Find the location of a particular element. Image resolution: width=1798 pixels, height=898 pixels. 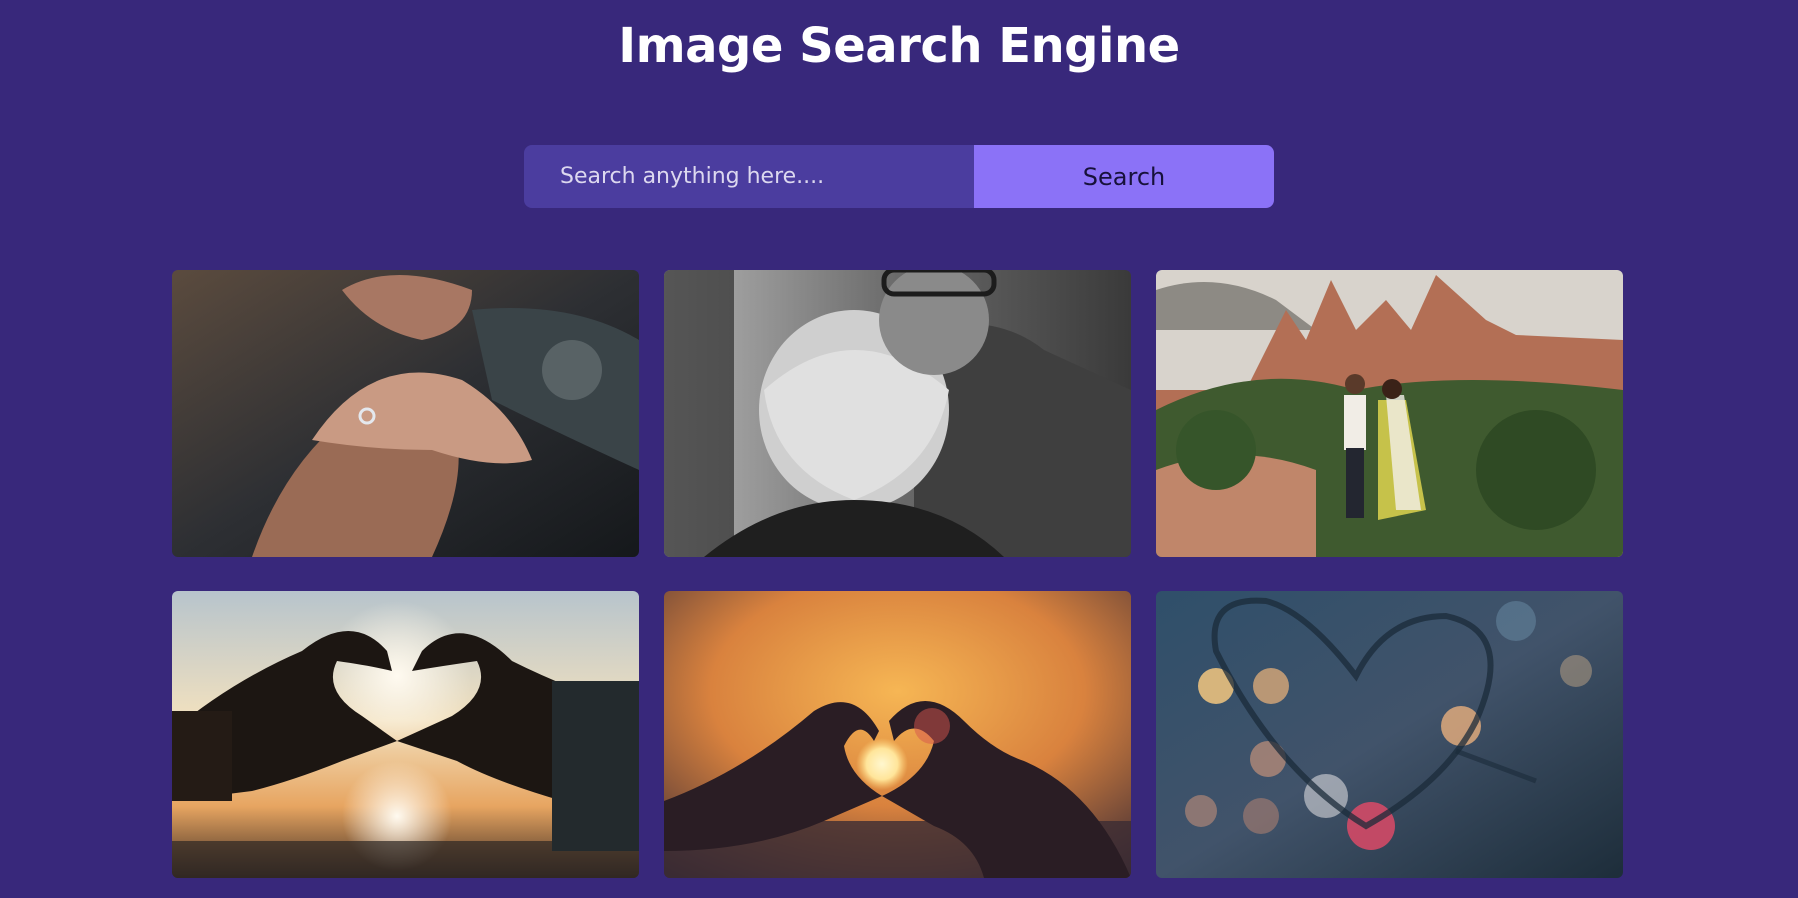

result-image-heart-bokeh-window is located at coordinates (1389, 734).